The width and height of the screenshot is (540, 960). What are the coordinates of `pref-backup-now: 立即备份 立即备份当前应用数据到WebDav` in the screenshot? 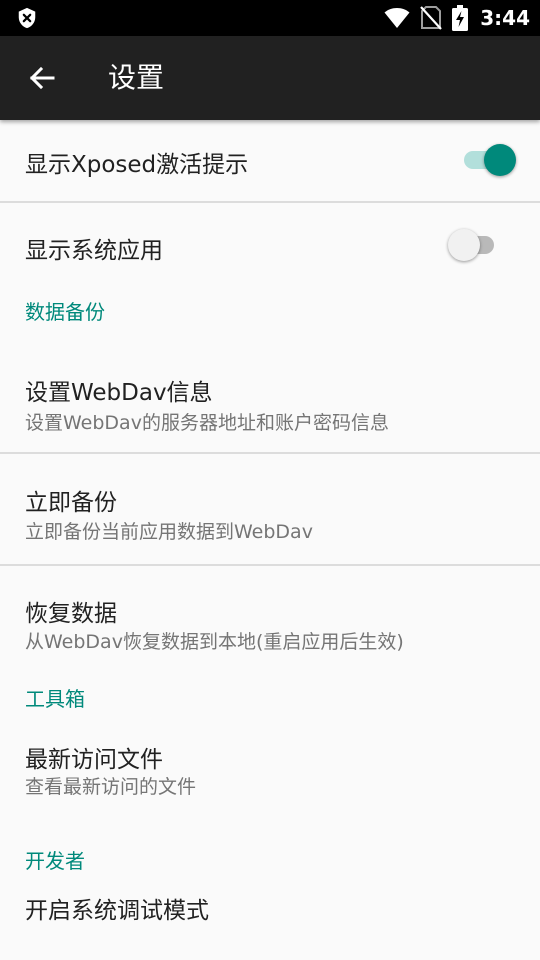 It's located at (270, 509).